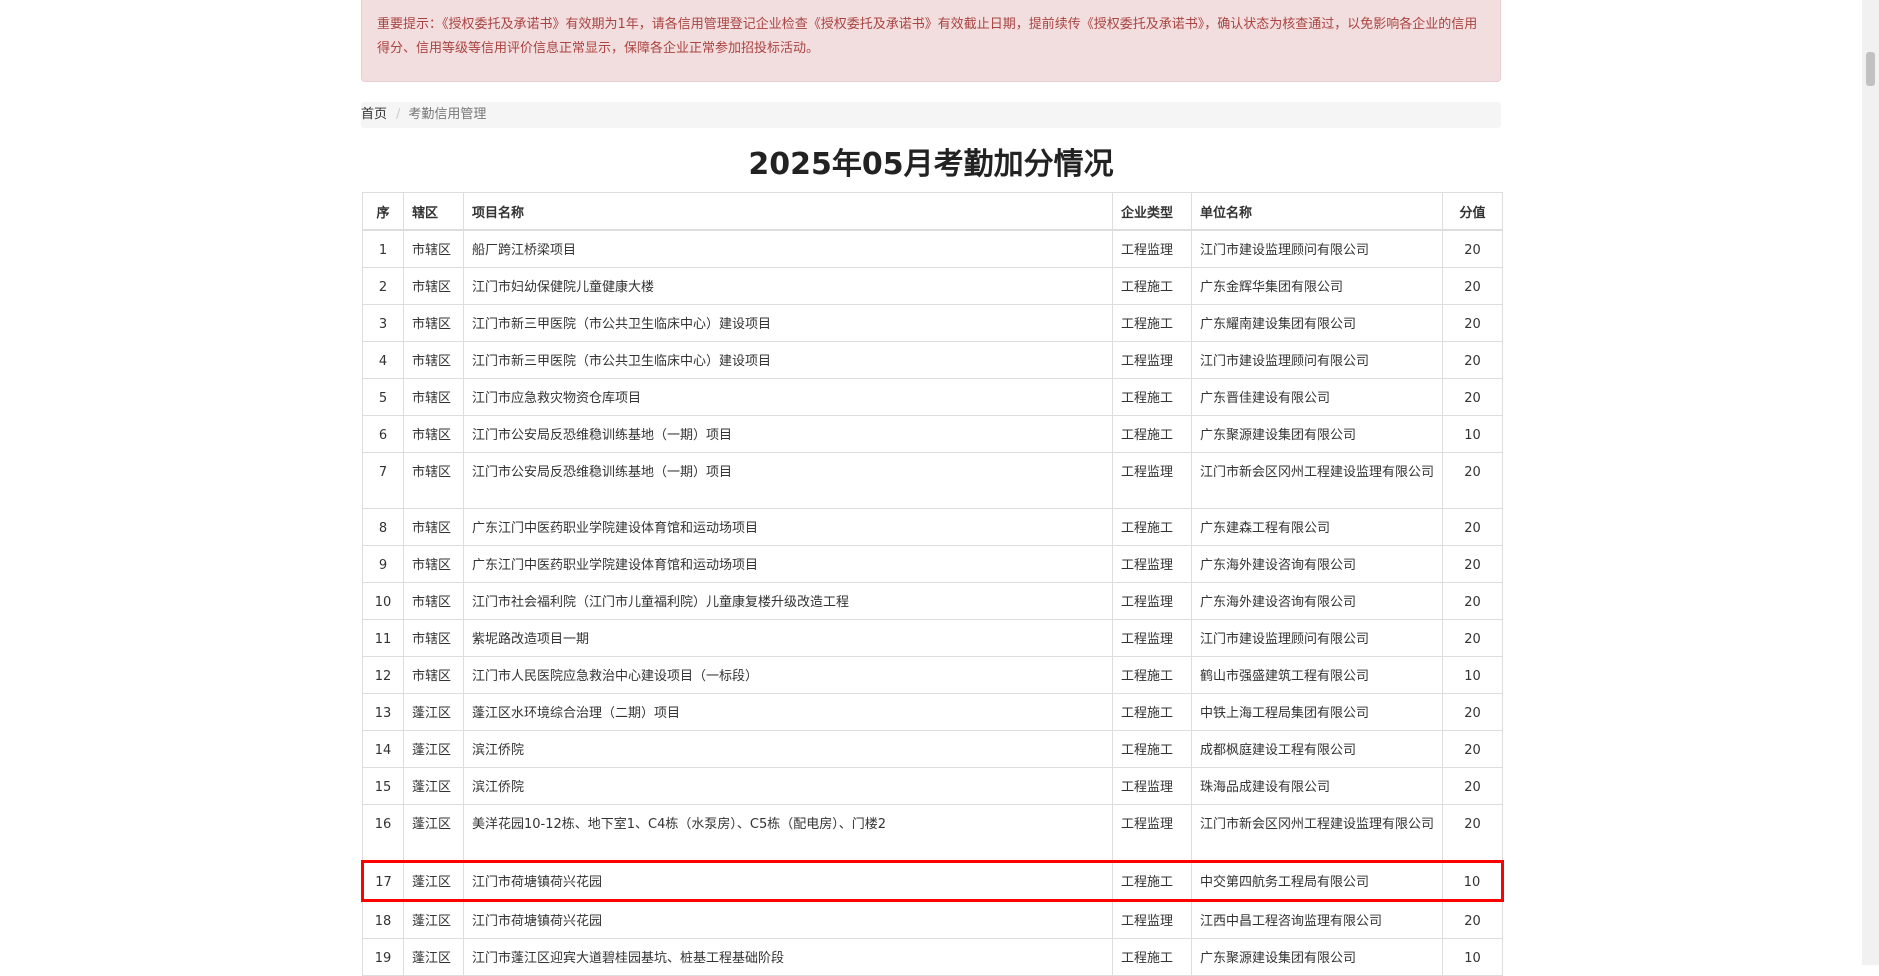 This screenshot has height=976, width=1879. What do you see at coordinates (1317, 675) in the screenshot?
I see `cell-company-name: 鹤山市强盛建筑工程有限公司` at bounding box center [1317, 675].